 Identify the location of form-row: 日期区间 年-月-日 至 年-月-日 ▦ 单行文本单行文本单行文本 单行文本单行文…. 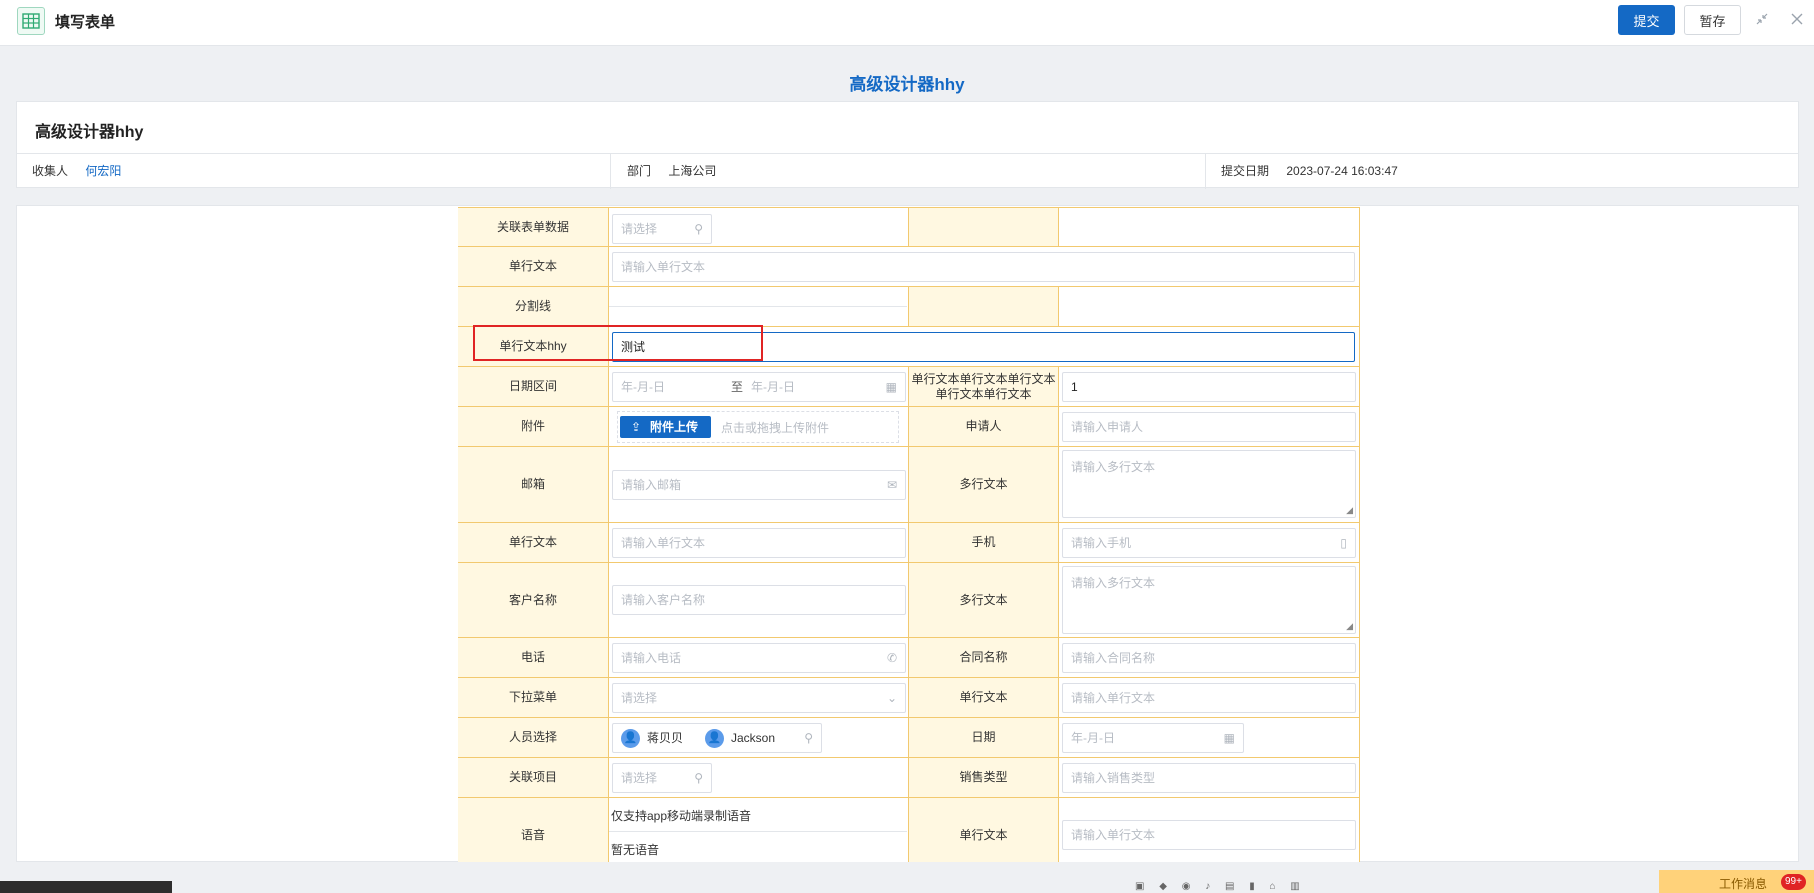
(909, 387).